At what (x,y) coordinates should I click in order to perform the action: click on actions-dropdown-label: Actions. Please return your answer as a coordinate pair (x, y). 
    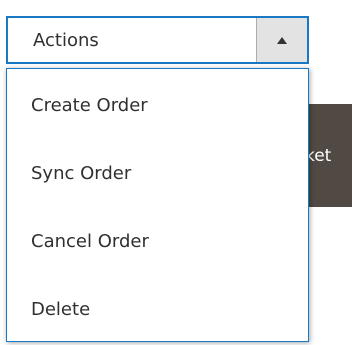
    Looking at the image, I should click on (66, 40).